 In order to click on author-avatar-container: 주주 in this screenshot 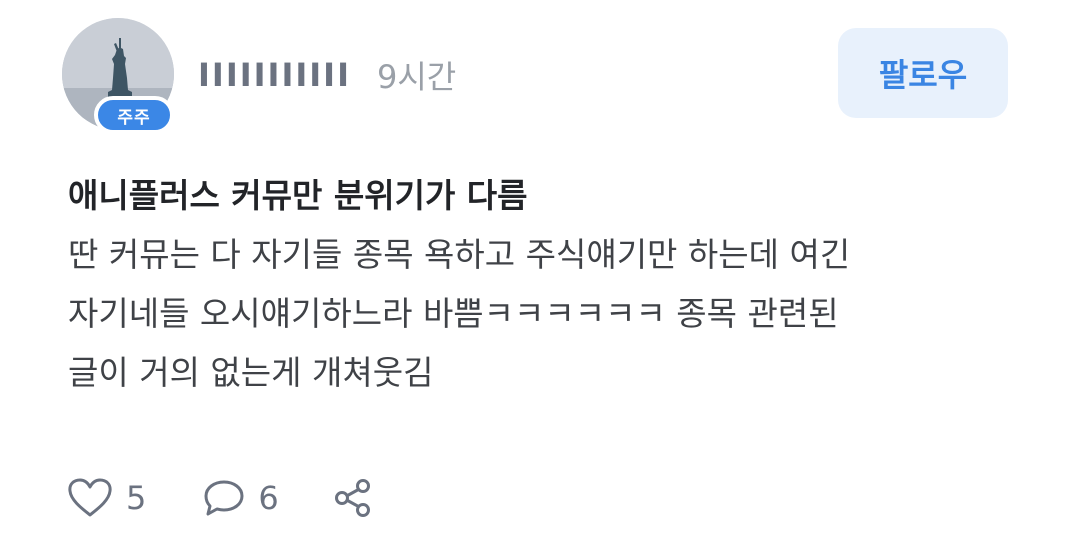, I will do `click(118, 76)`.